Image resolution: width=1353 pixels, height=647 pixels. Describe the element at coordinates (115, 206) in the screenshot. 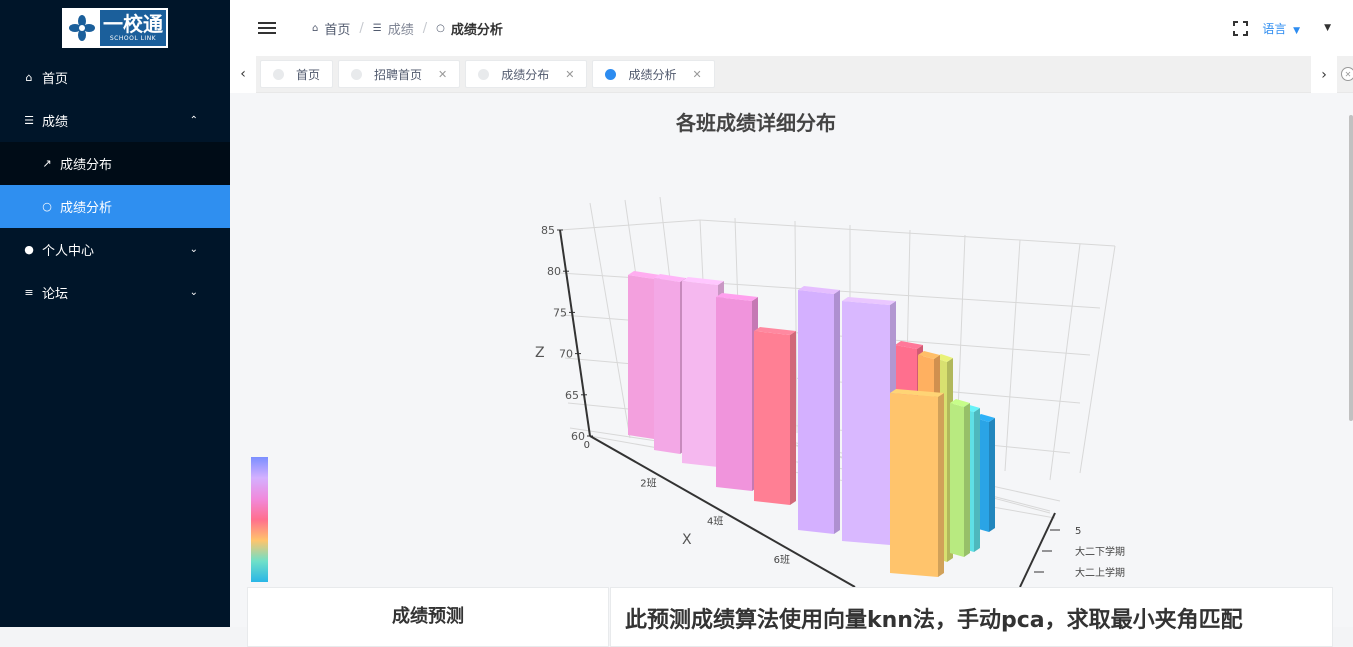

I see `sidebar-item-grade-analysis: ○ 成绩分析` at that location.